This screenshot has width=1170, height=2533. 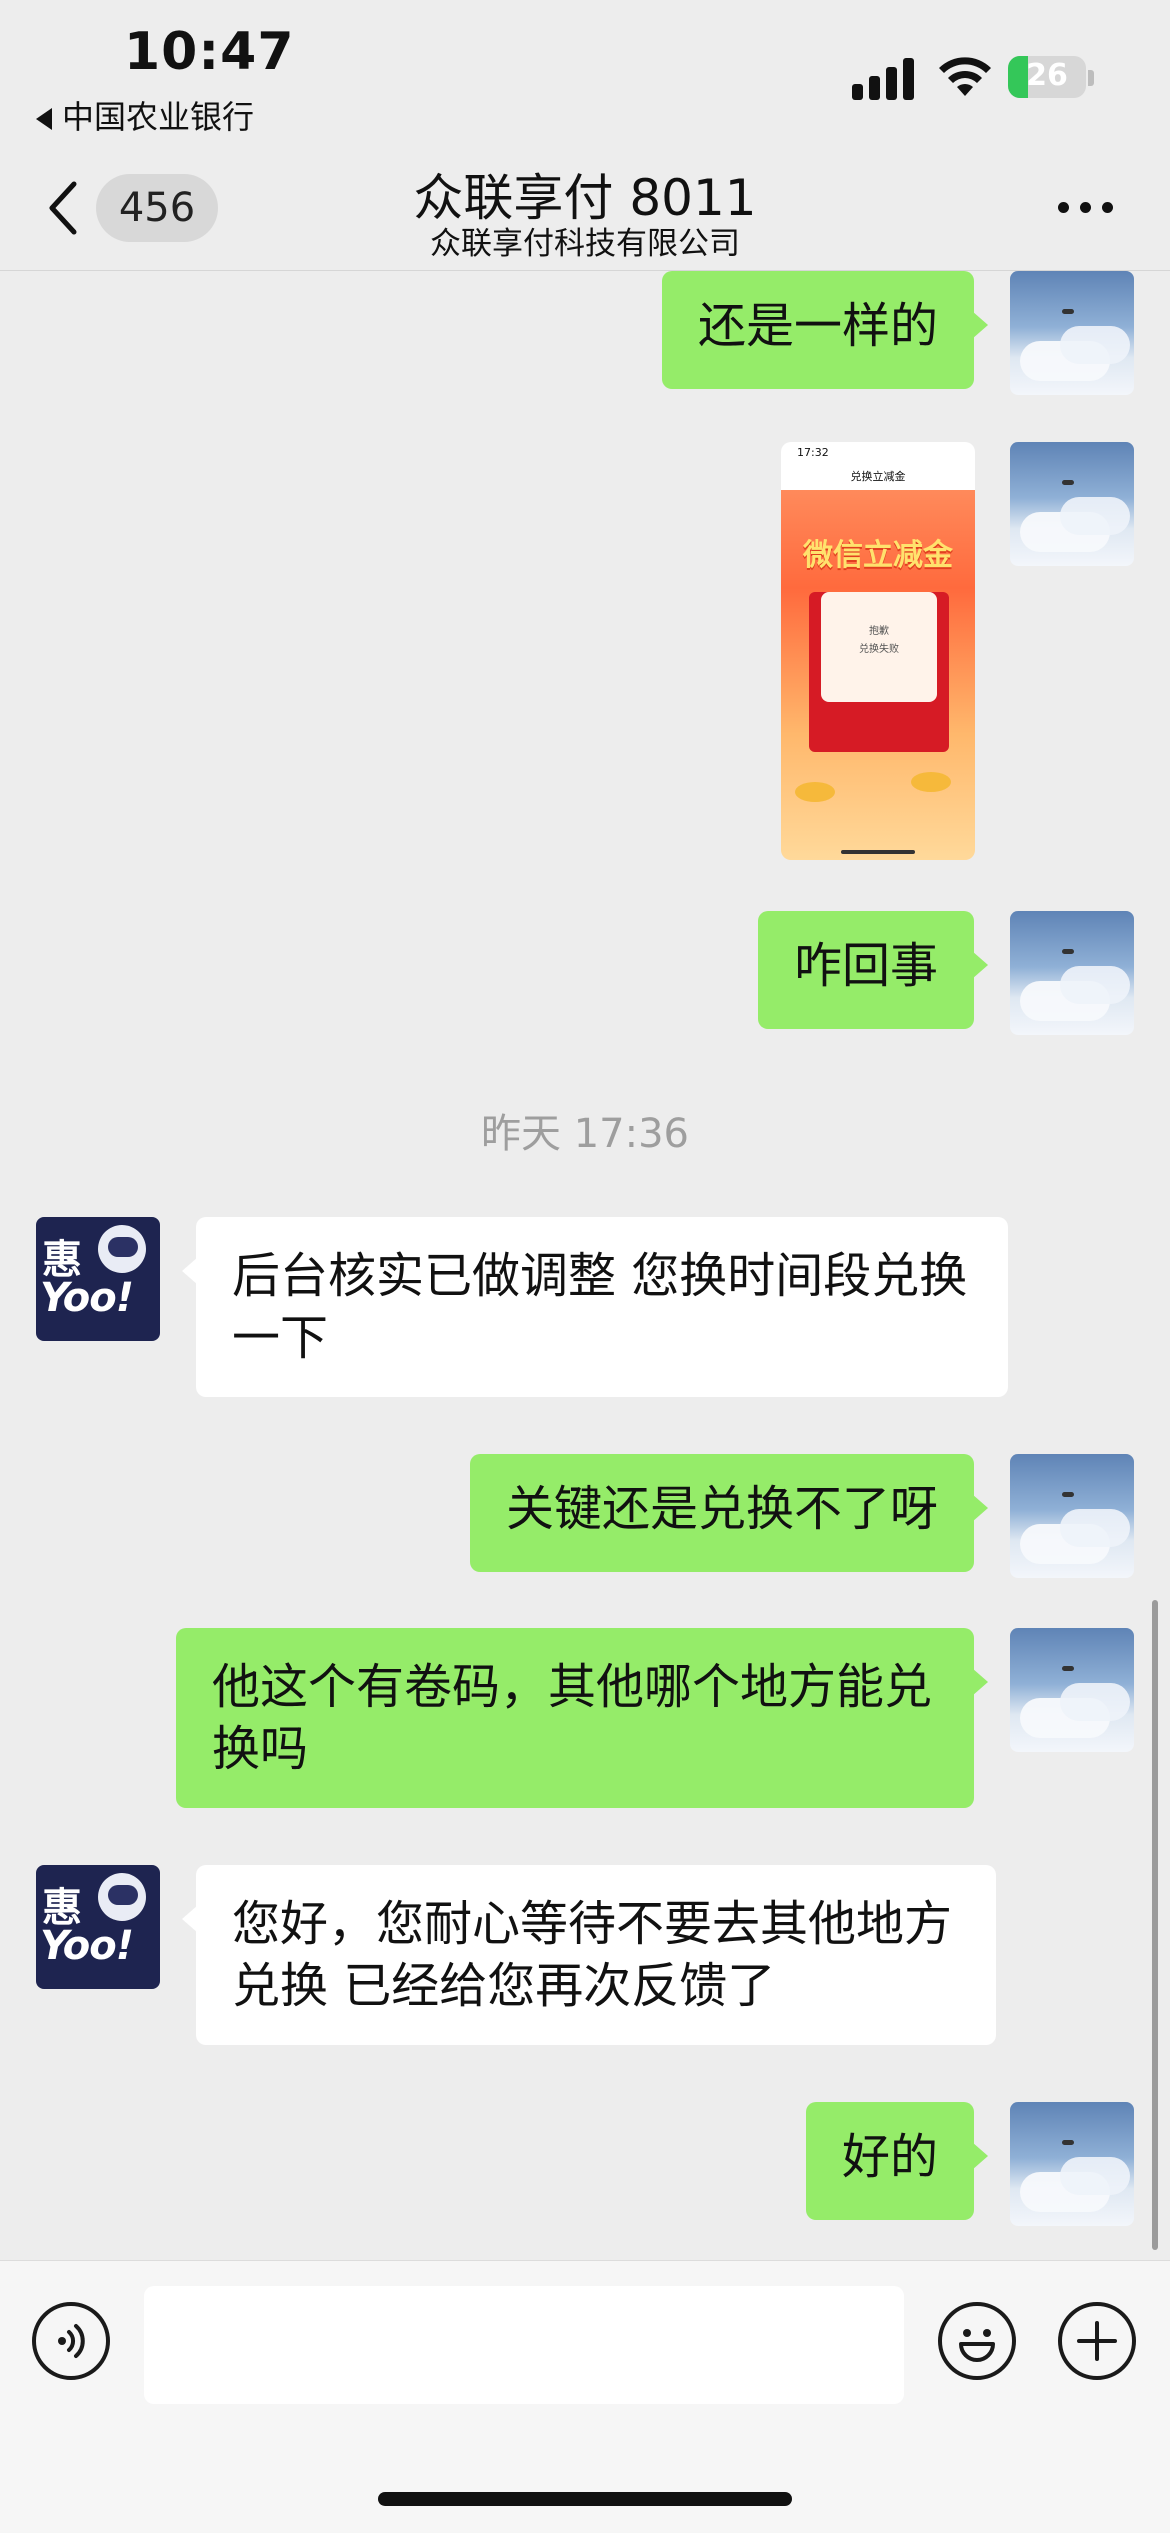 What do you see at coordinates (585, 1134) in the screenshot?
I see `time-separator: 昨天 17:36` at bounding box center [585, 1134].